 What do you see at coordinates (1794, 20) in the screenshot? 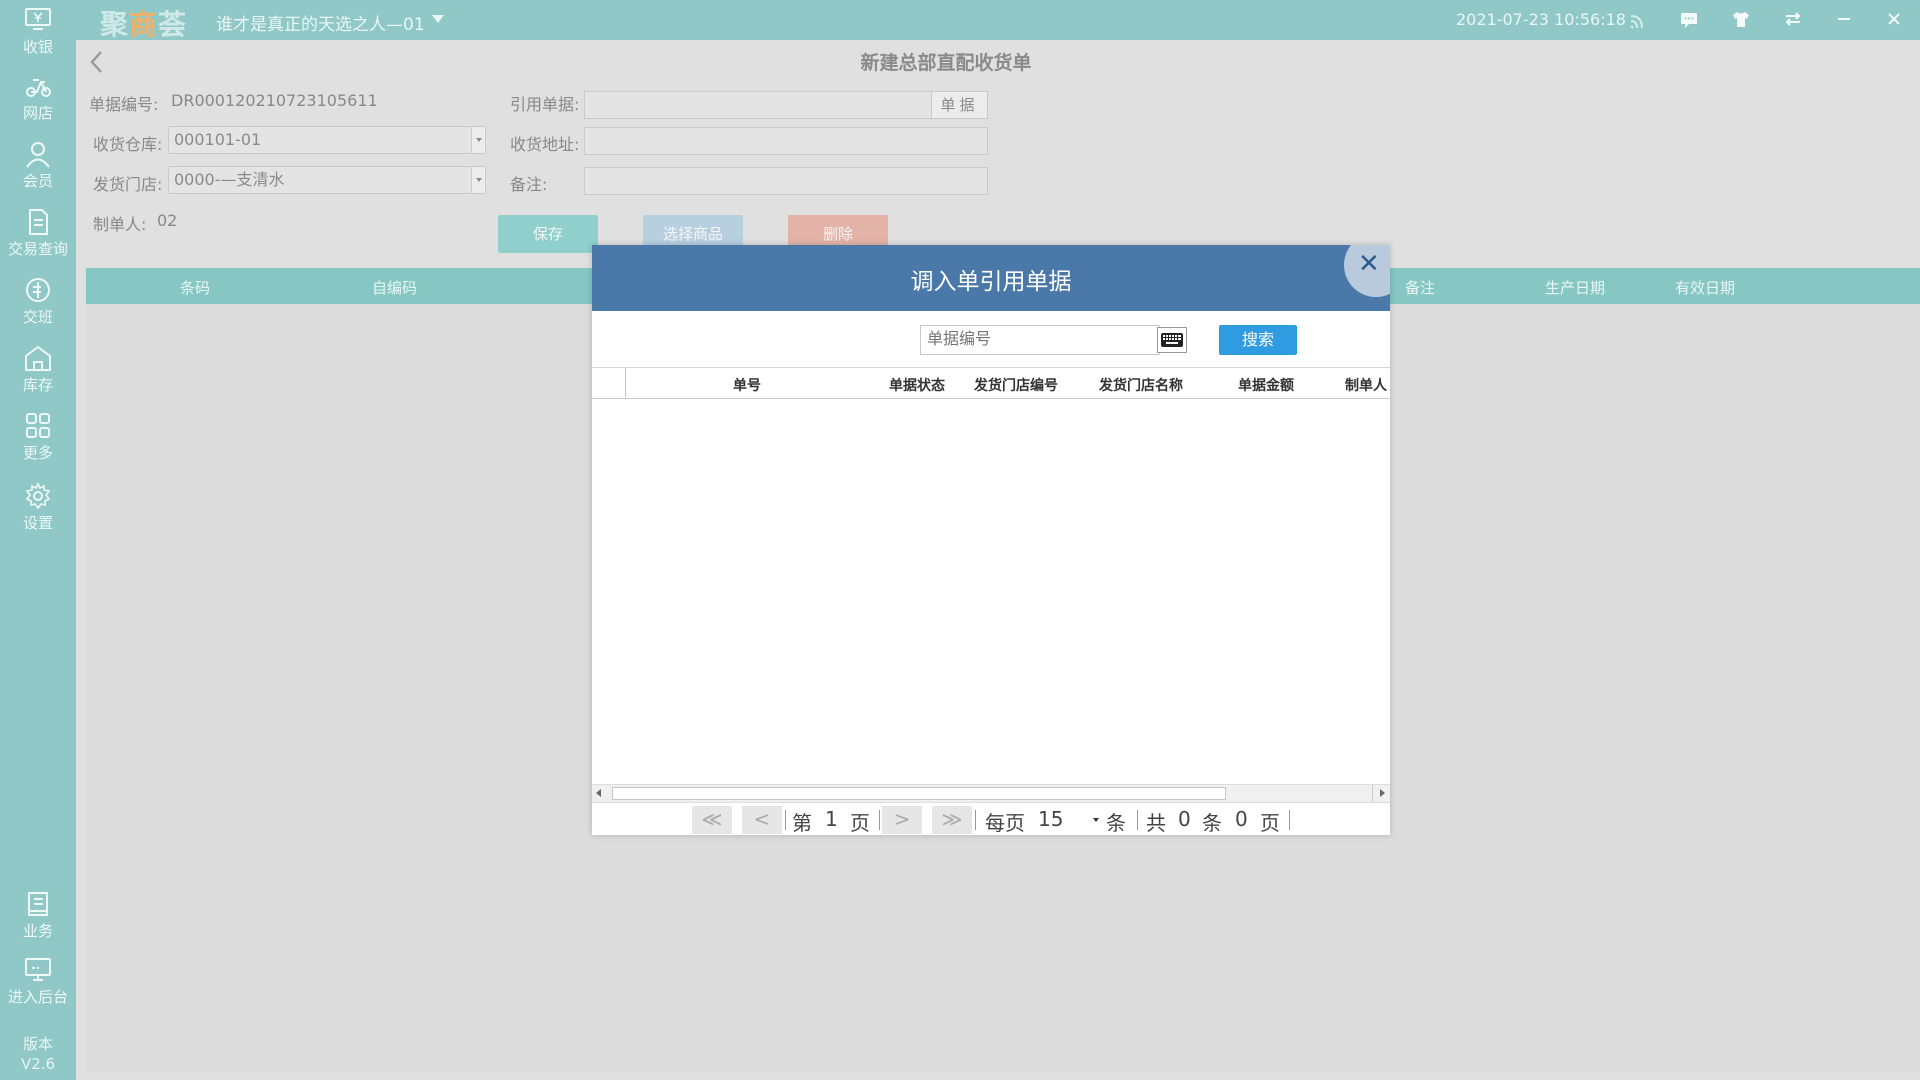
I see `switch-icon` at bounding box center [1794, 20].